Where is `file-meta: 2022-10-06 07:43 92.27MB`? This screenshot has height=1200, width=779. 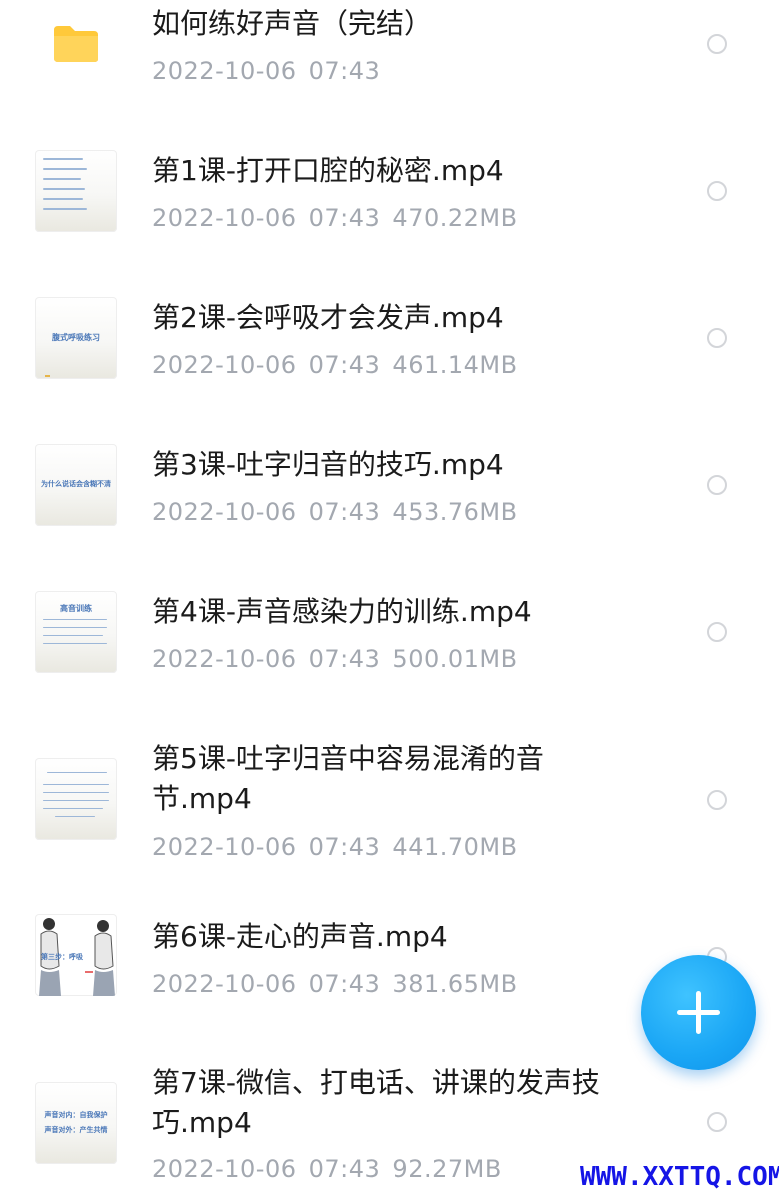
file-meta: 2022-10-06 07:43 92.27MB is located at coordinates (327, 1169).